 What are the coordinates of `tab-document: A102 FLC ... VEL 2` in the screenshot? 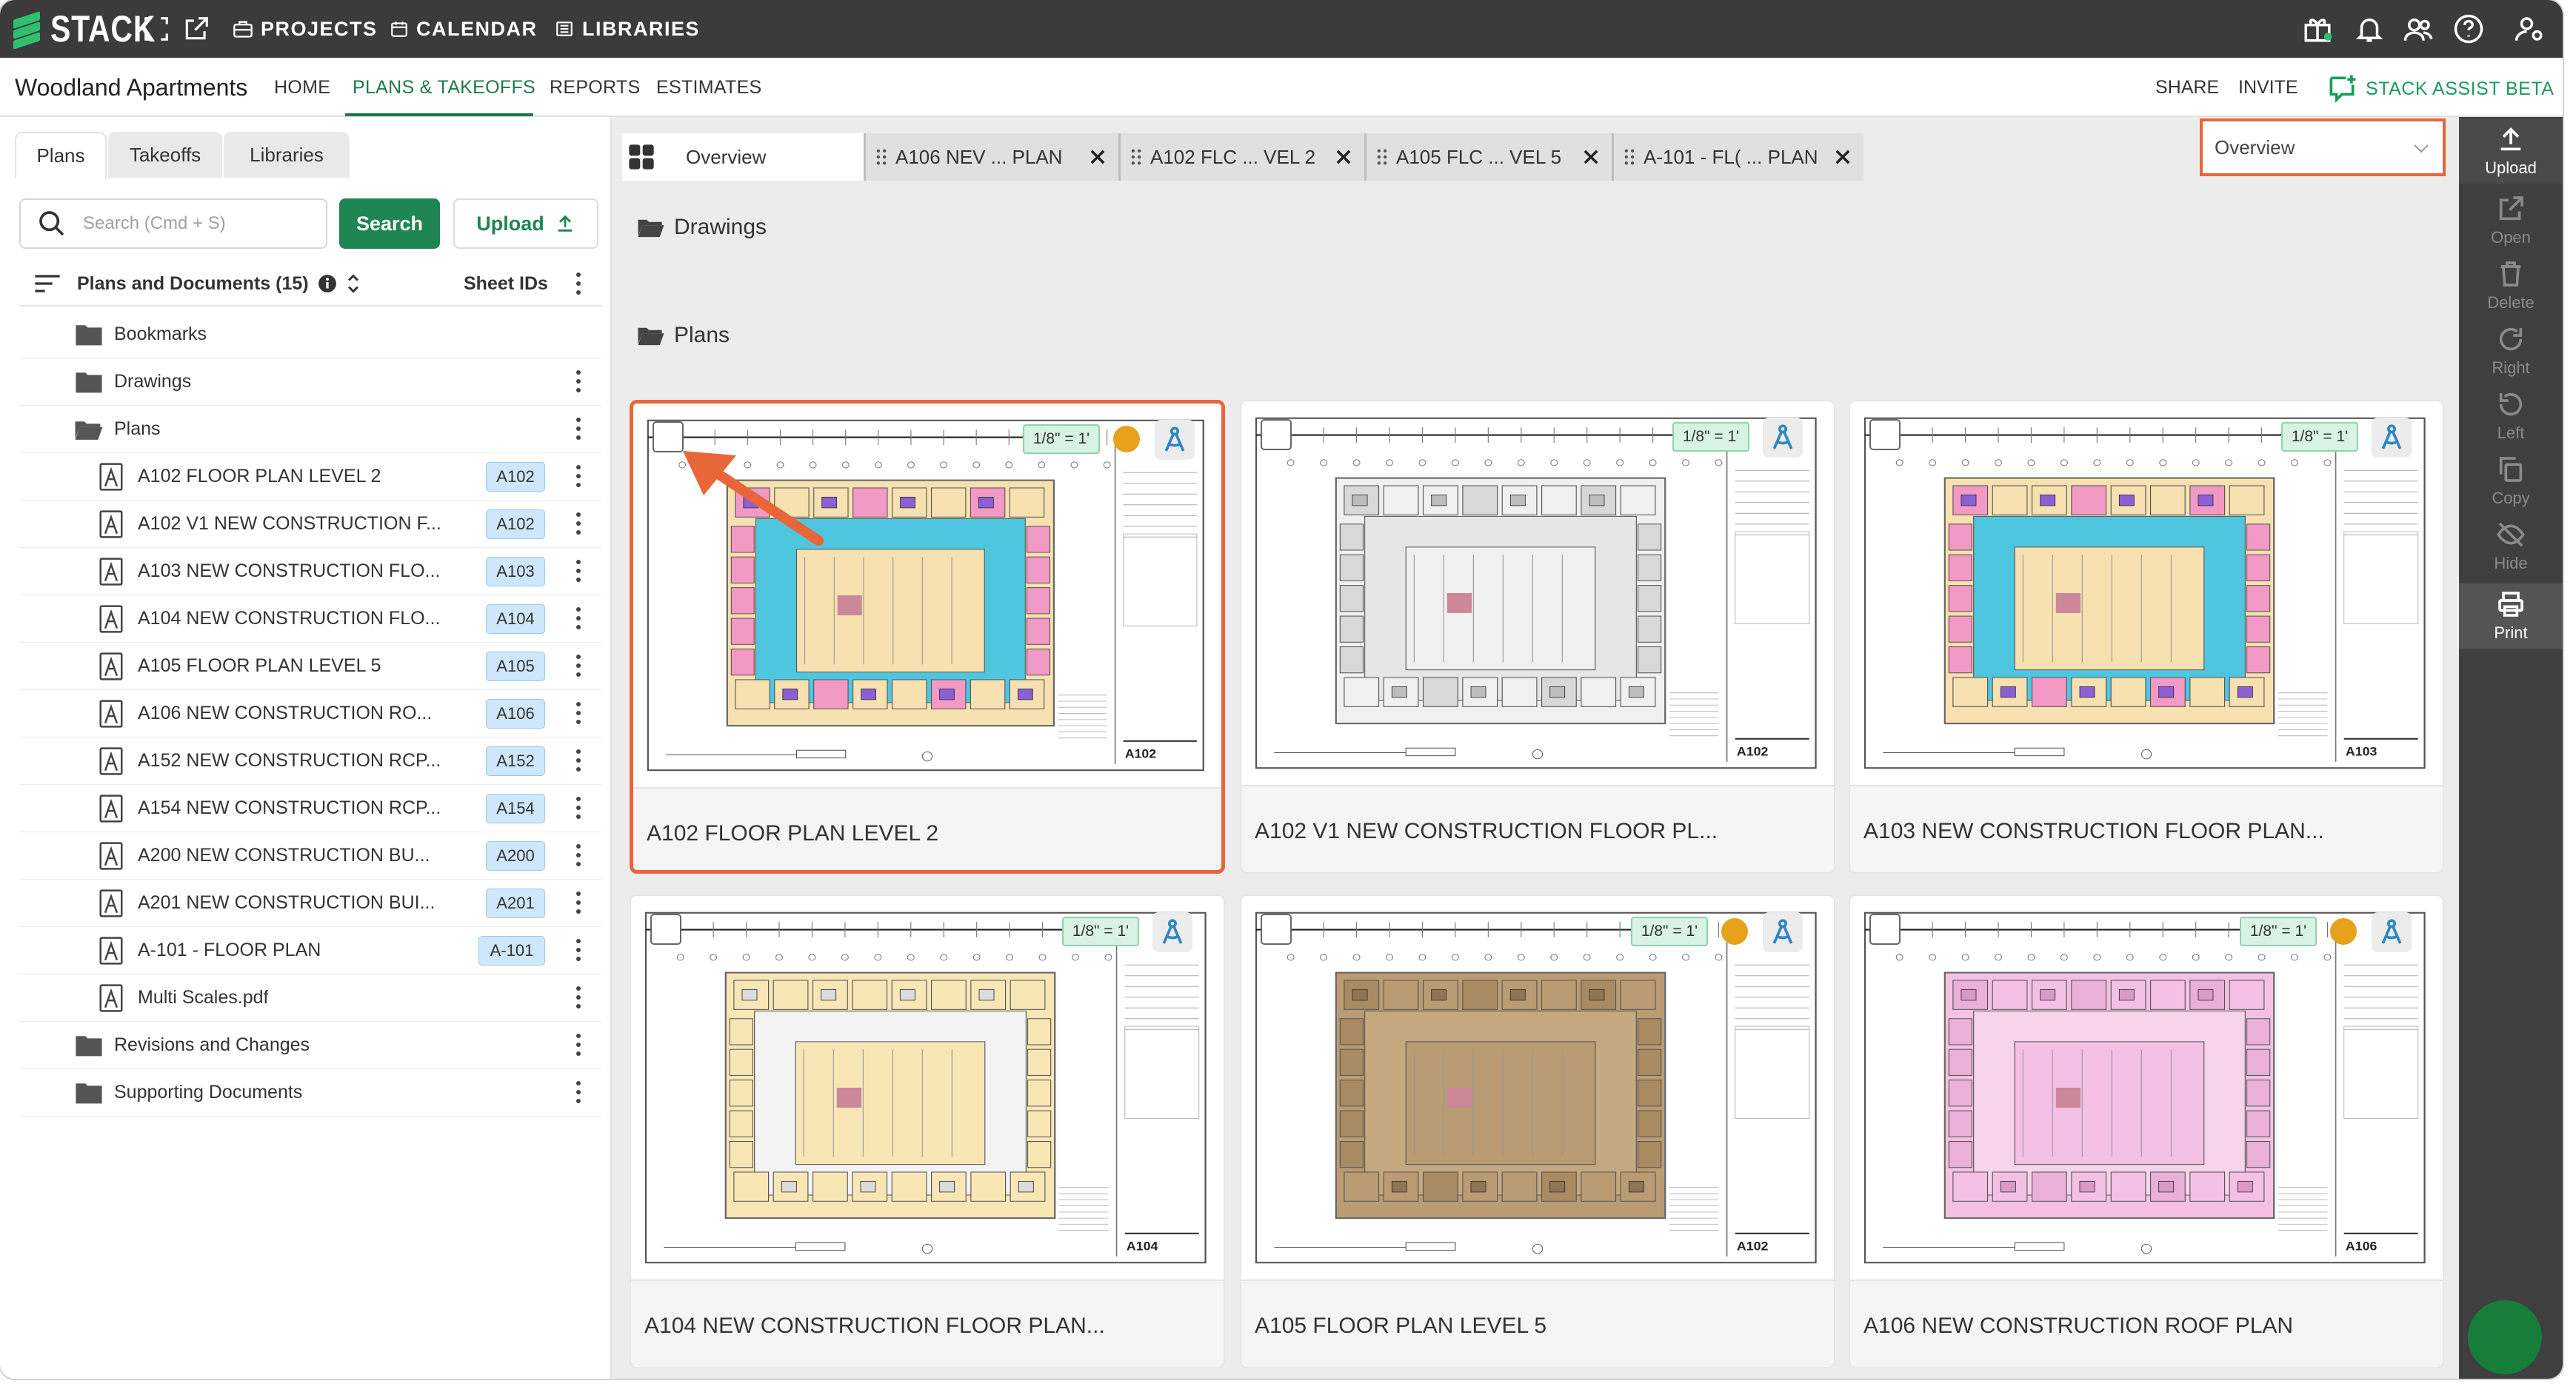 It's located at (1241, 157).